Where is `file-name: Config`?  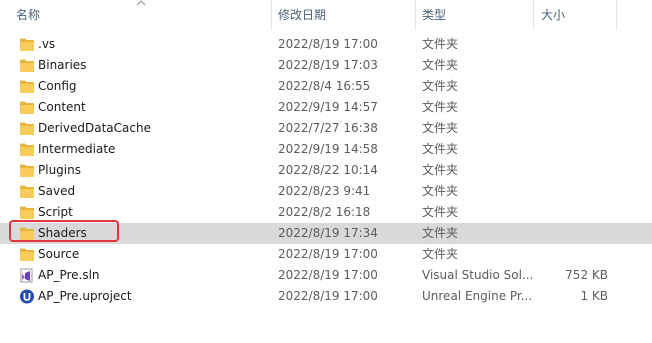 file-name: Config is located at coordinates (57, 86).